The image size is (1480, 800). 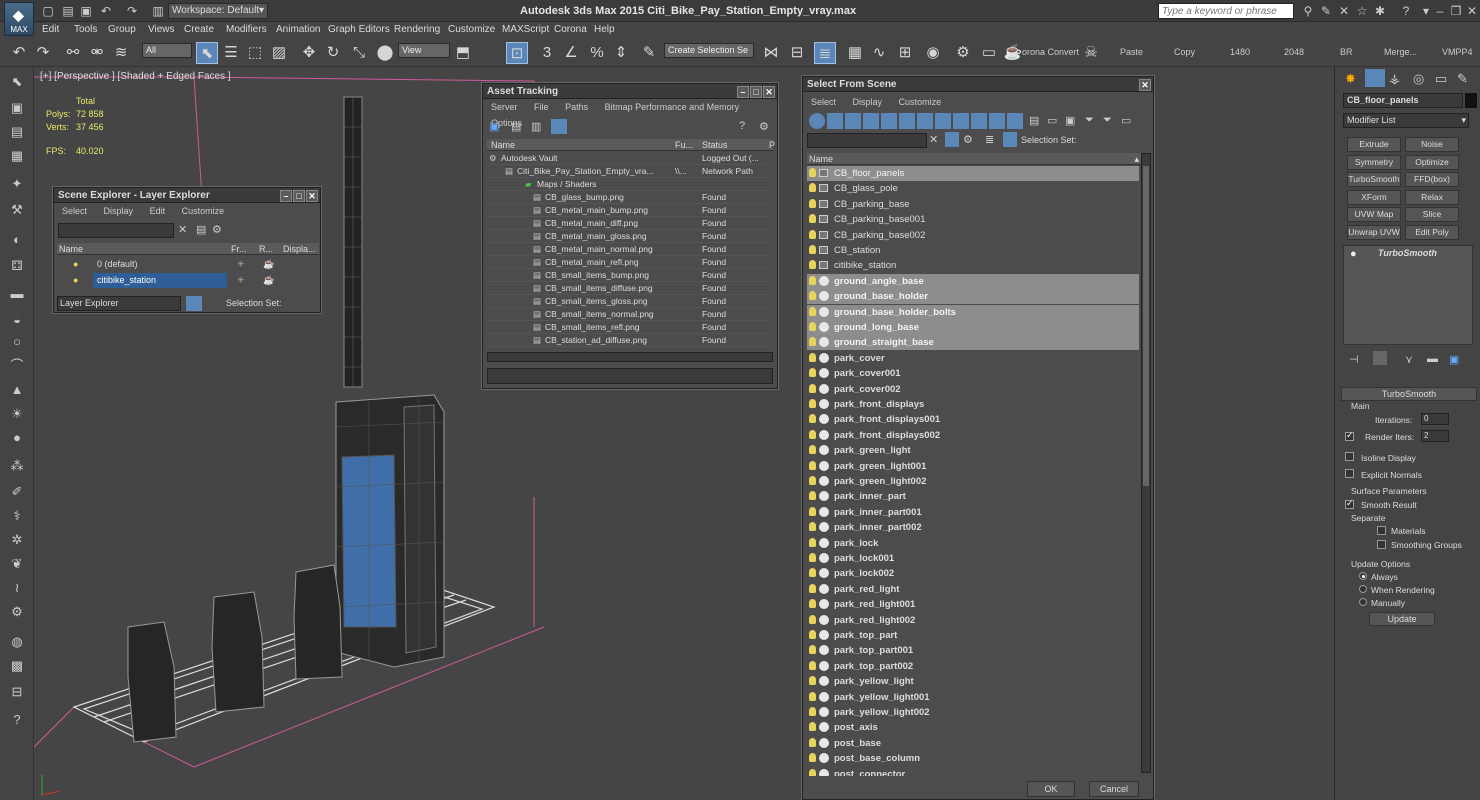 I want to click on display-none-icon: ▭, so click(x=1052, y=120).